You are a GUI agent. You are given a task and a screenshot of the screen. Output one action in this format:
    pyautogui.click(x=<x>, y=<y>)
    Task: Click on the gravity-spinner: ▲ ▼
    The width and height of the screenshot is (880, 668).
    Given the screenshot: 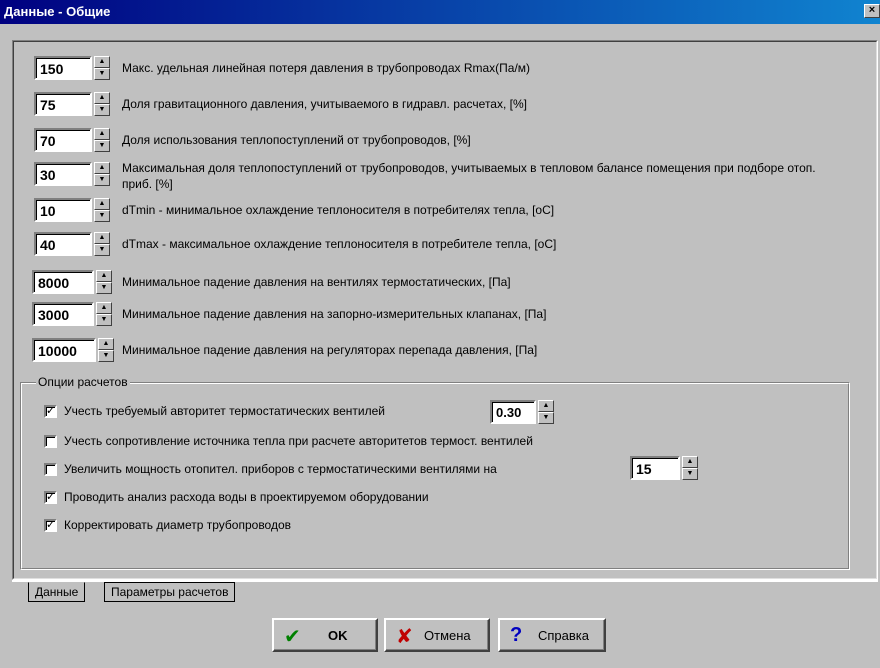 What is the action you would take?
    pyautogui.click(x=102, y=104)
    